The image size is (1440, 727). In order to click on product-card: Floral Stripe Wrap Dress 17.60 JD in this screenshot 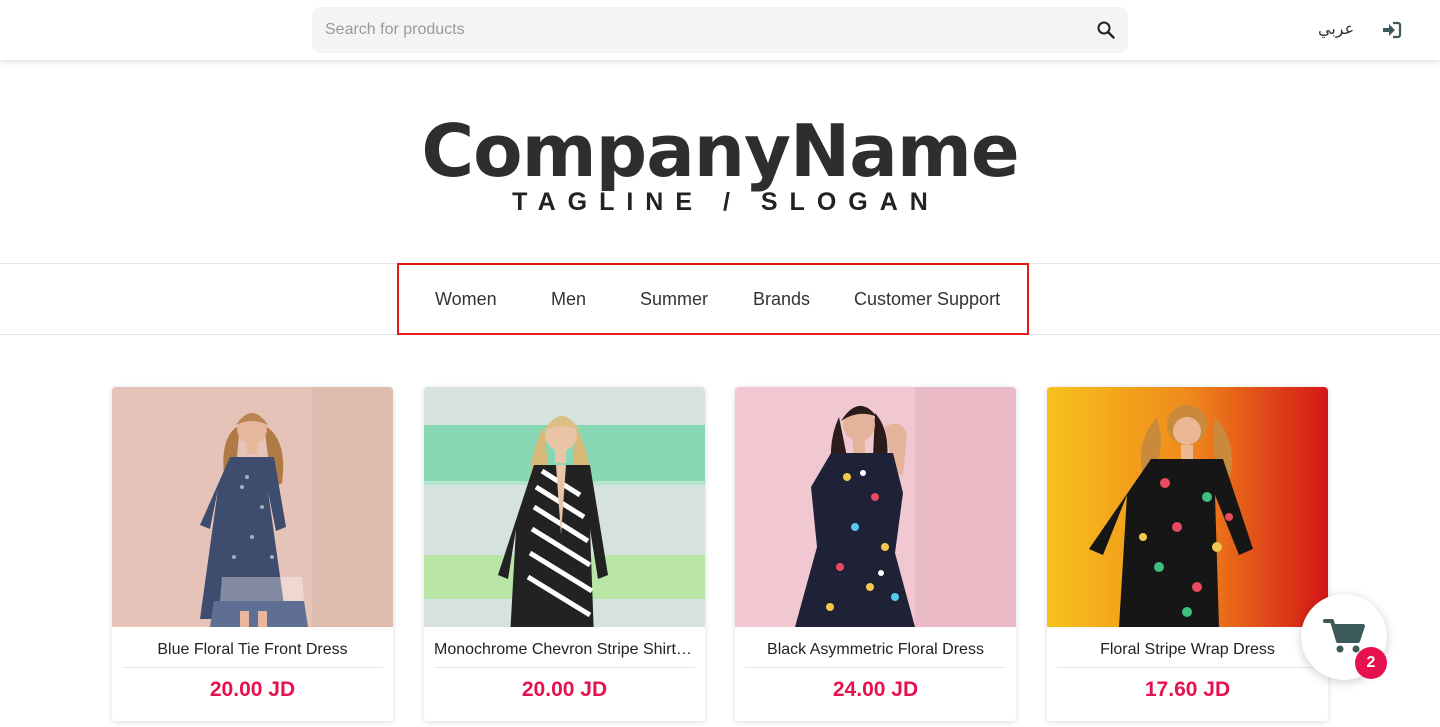, I will do `click(1187, 554)`.